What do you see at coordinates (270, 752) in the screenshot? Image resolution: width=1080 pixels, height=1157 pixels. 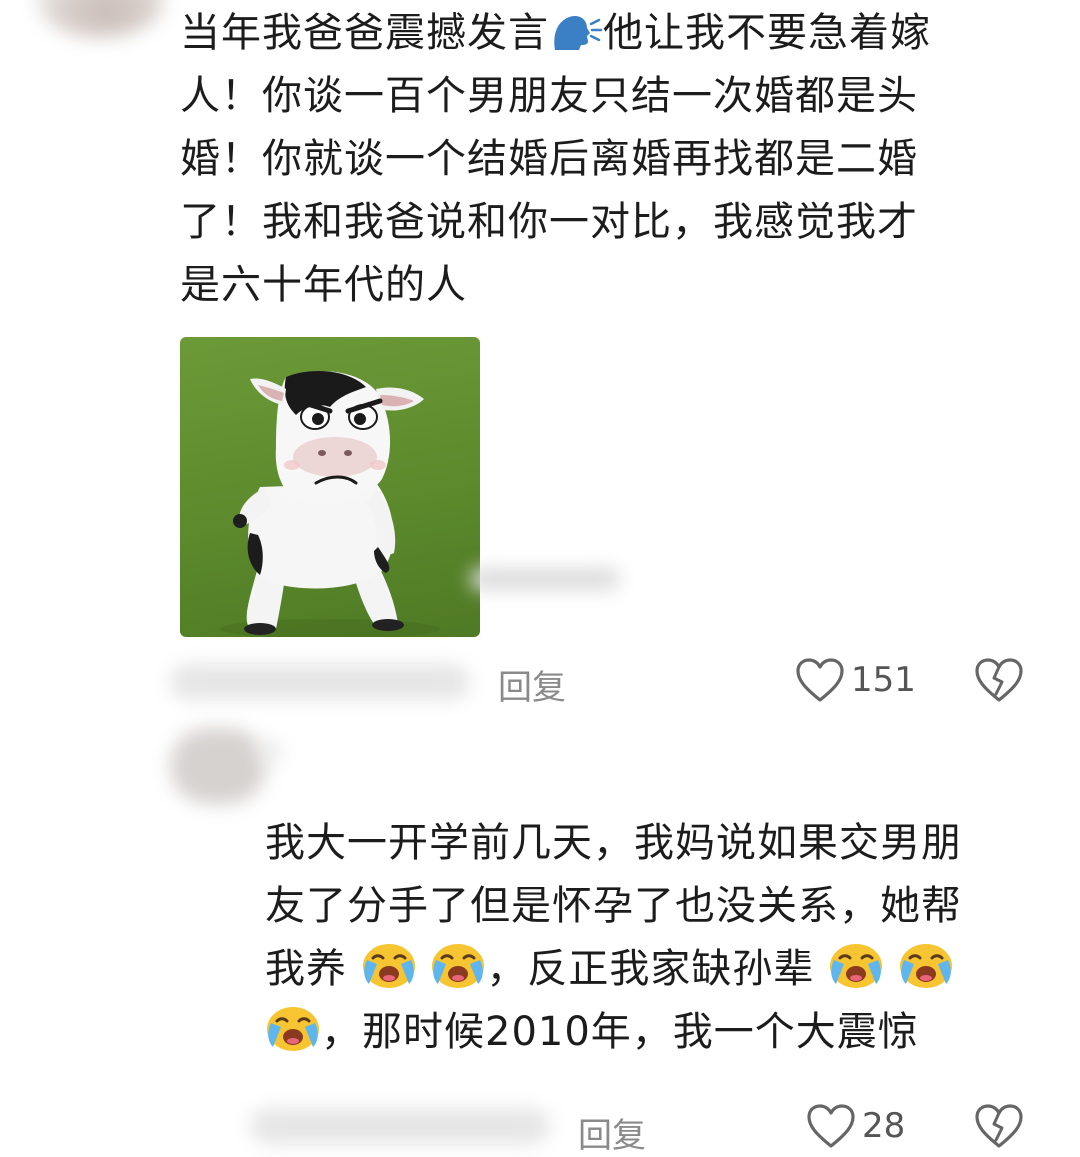 I see `blurred-username` at bounding box center [270, 752].